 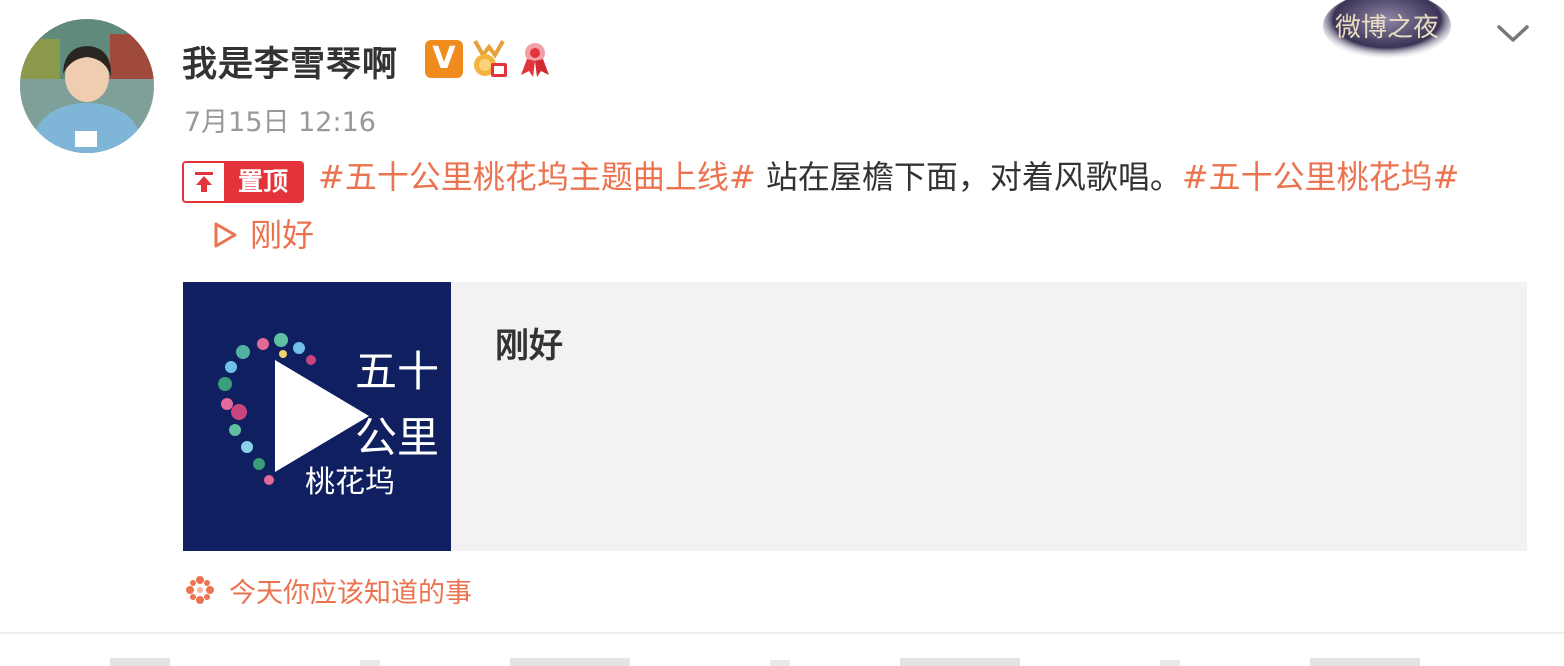 I want to click on pin-top-icon, so click(x=204, y=182).